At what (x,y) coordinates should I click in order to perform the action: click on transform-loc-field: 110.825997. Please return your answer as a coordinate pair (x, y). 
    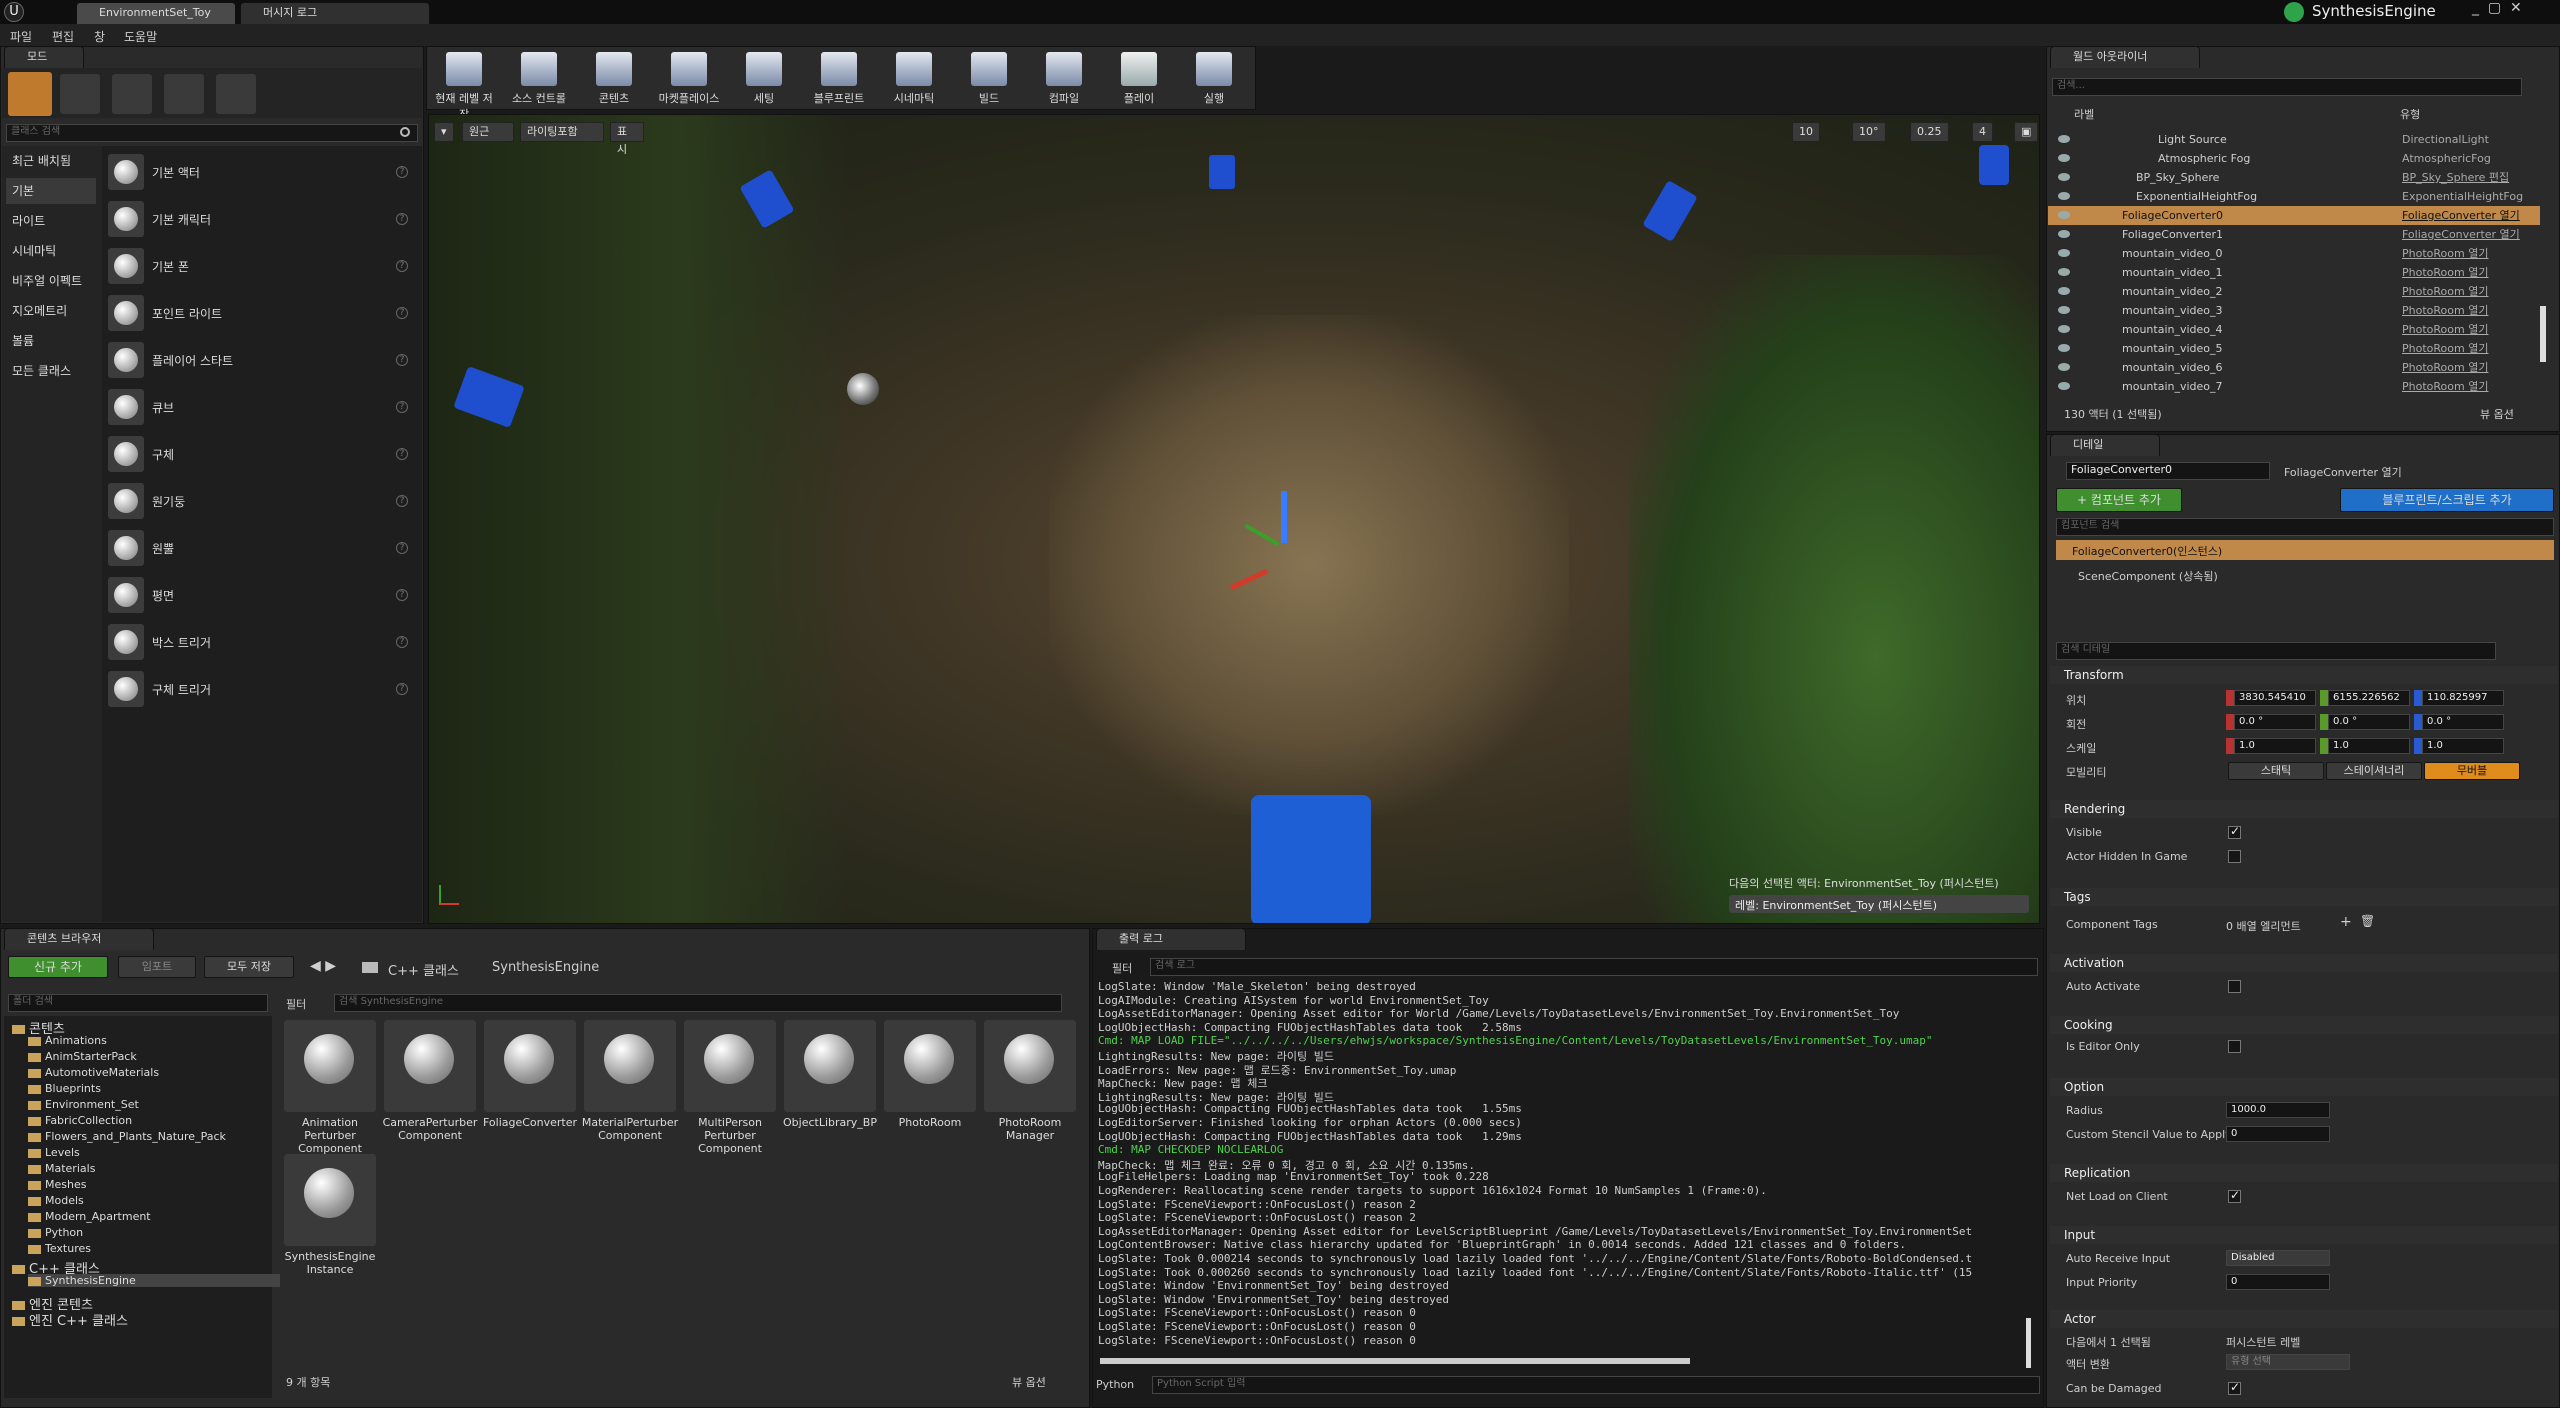
    Looking at the image, I should click on (2463, 698).